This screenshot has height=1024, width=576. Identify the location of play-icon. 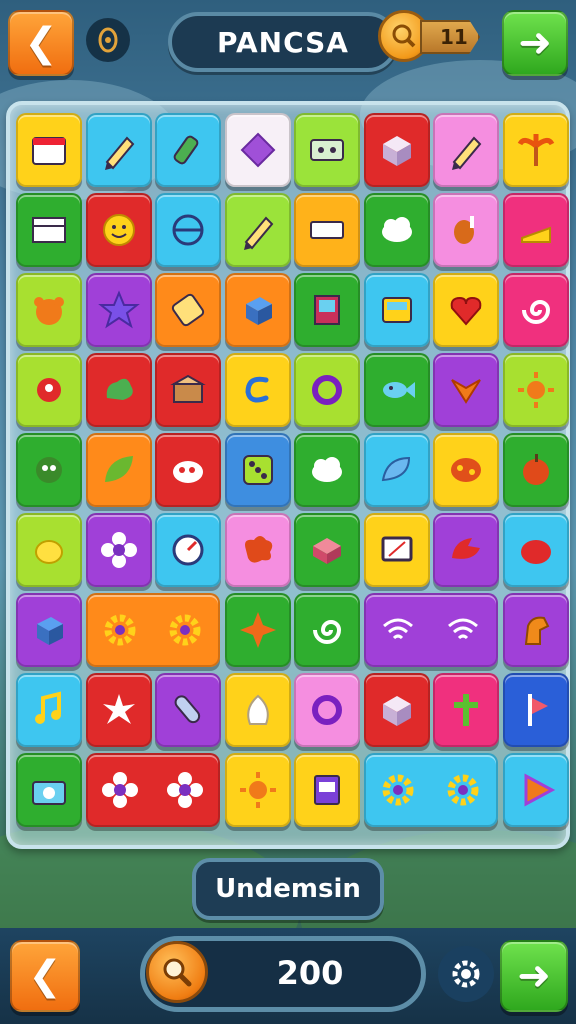
(539, 790).